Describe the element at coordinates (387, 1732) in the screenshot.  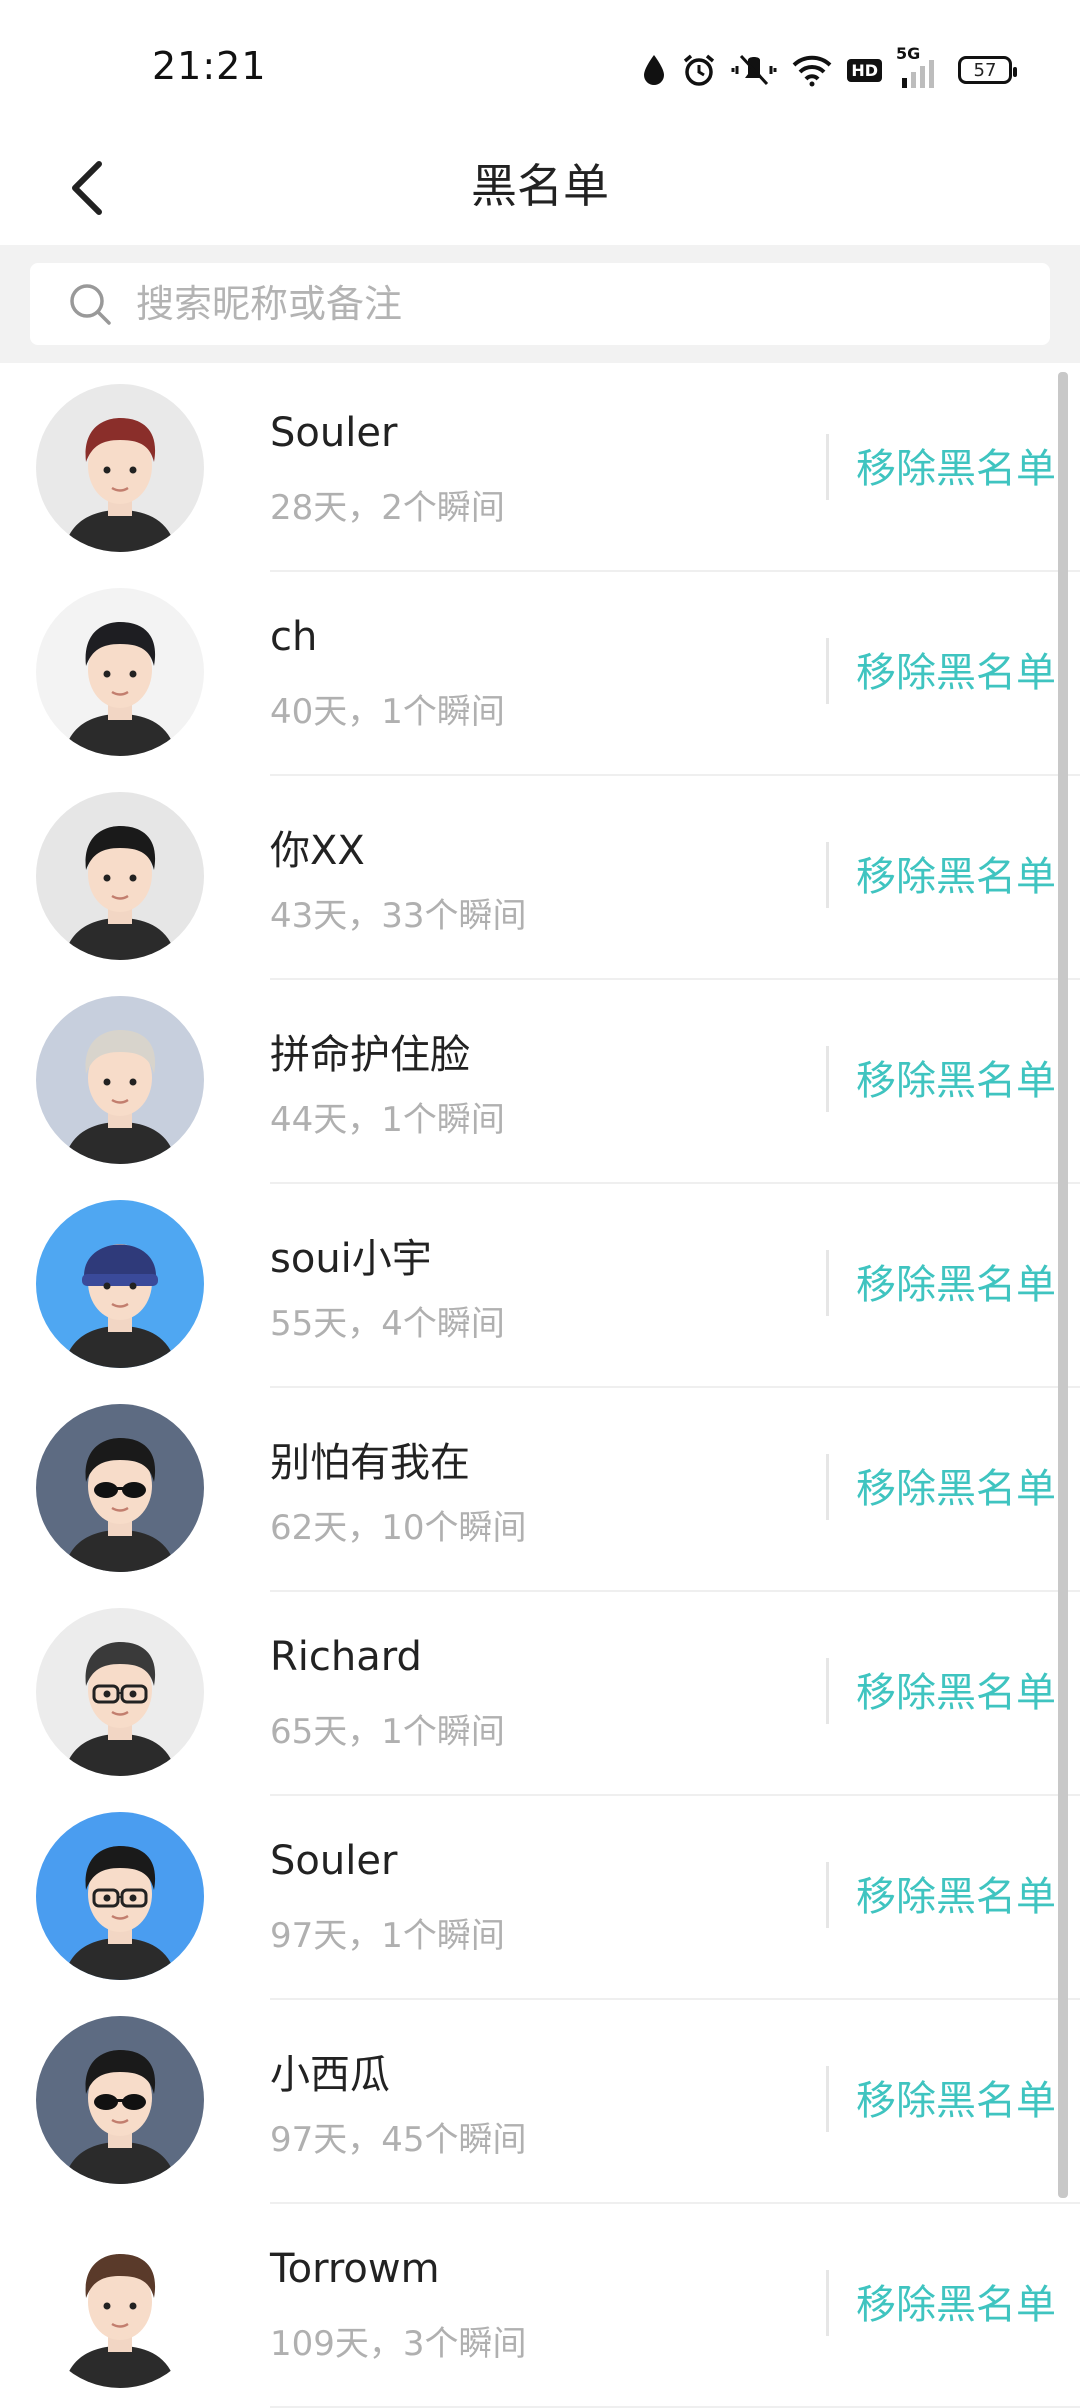
I see `user-meta: 65天，1个瞬间` at that location.